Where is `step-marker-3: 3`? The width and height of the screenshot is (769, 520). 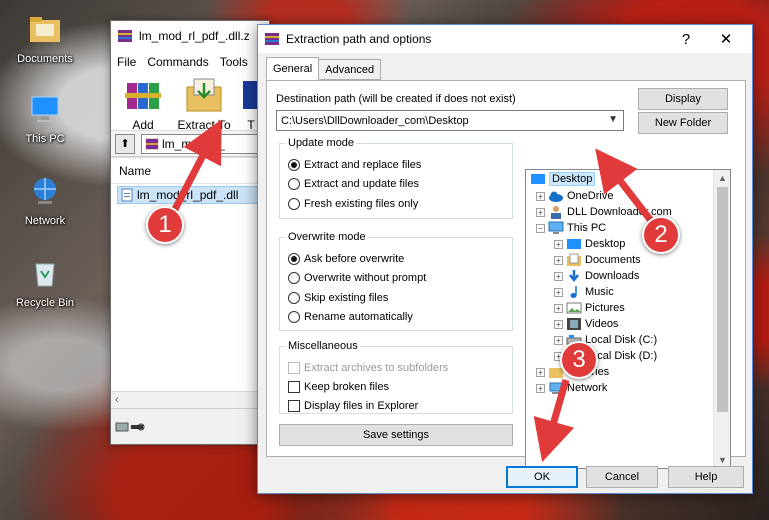
step-marker-3: 3 is located at coordinates (579, 360).